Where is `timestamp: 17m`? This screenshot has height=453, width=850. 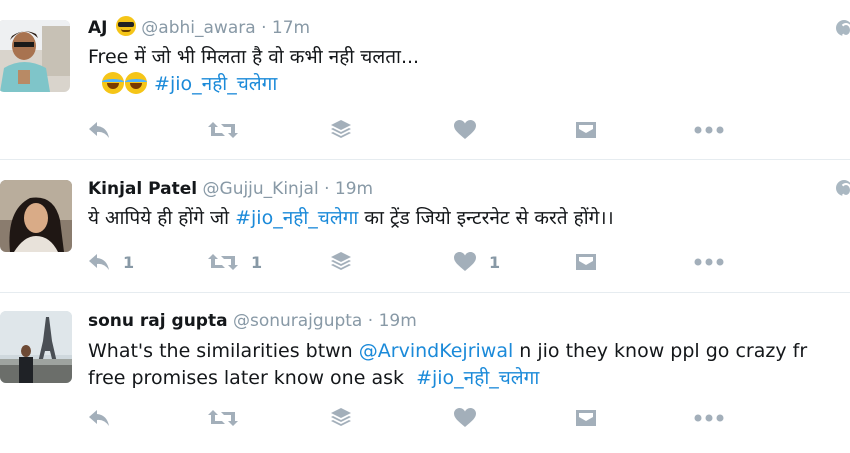
timestamp: 17m is located at coordinates (291, 28).